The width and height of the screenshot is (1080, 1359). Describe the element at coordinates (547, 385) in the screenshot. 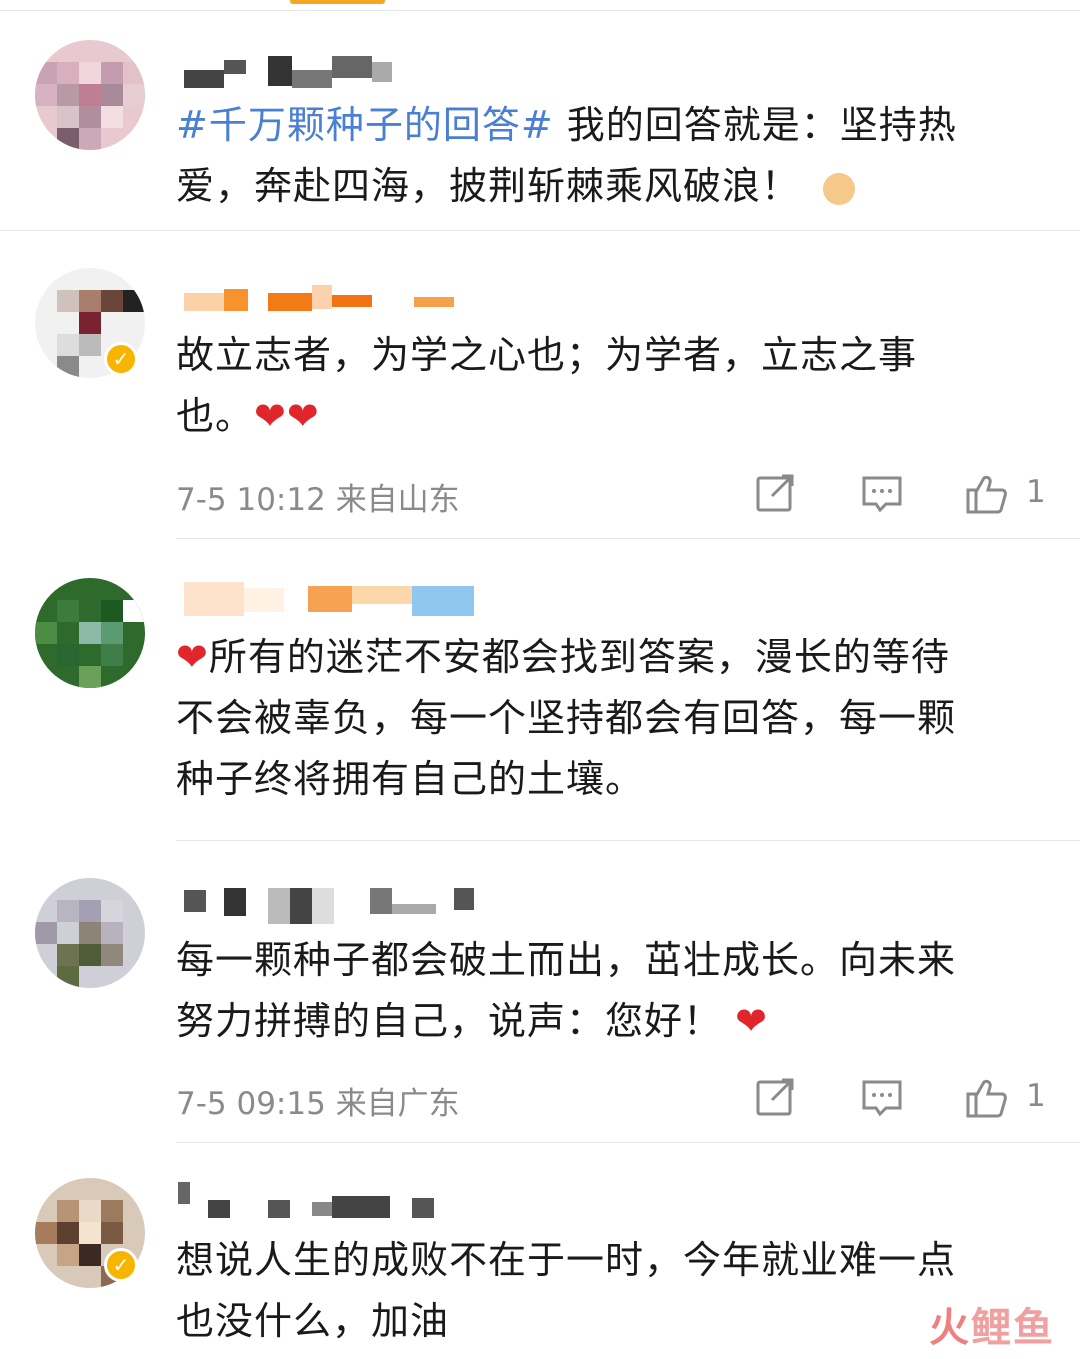

I see `comment-text: 故立志者，为学之心也；为学者，立志之事 也。❤❤` at that location.